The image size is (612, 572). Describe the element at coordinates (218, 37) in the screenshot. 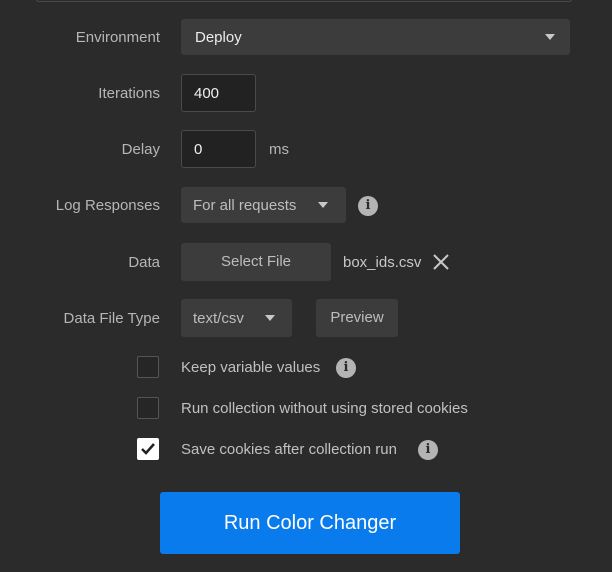

I see `environment-value: Deploy` at that location.